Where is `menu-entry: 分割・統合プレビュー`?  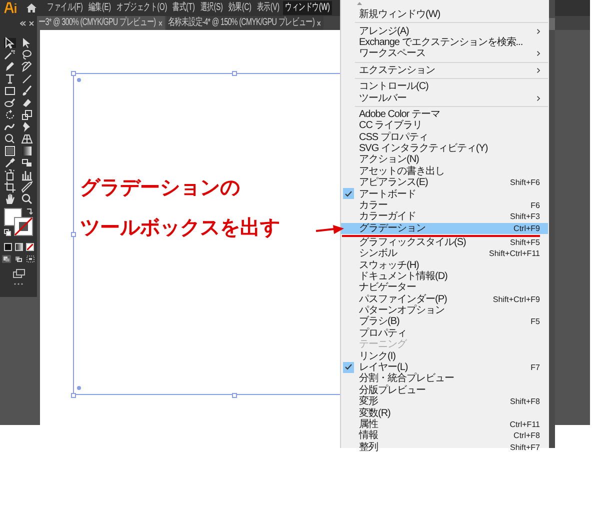 menu-entry: 分割・統合プレビュー is located at coordinates (444, 379).